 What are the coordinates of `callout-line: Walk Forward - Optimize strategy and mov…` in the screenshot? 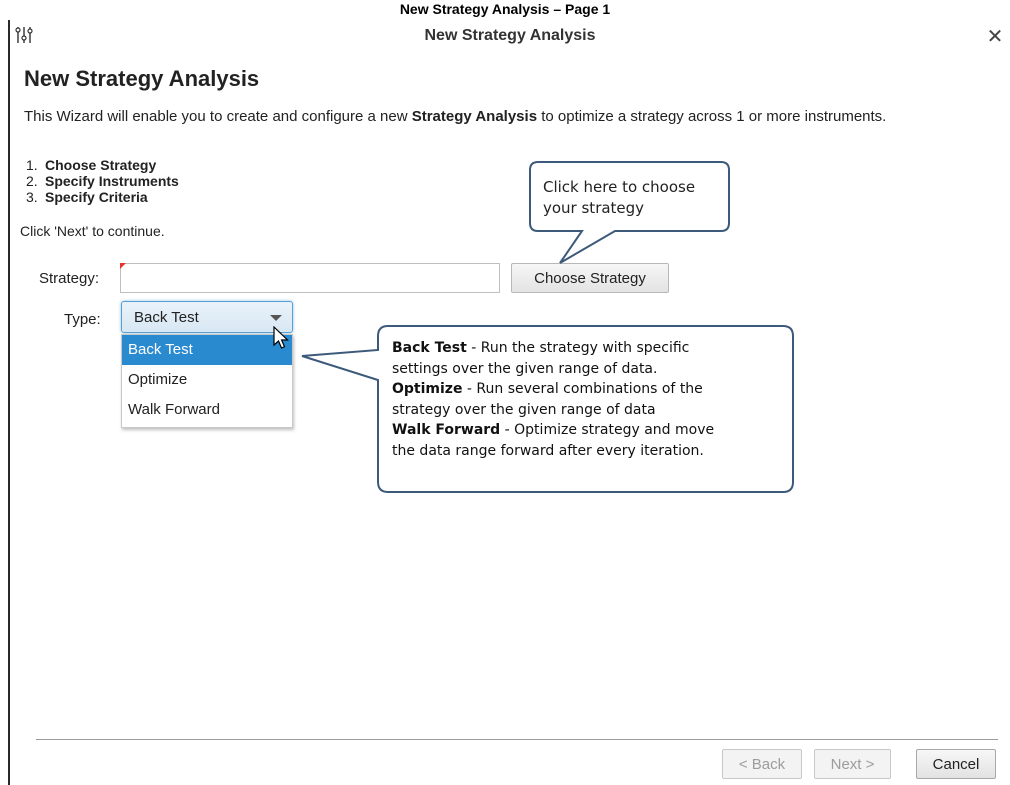 It's located at (553, 430).